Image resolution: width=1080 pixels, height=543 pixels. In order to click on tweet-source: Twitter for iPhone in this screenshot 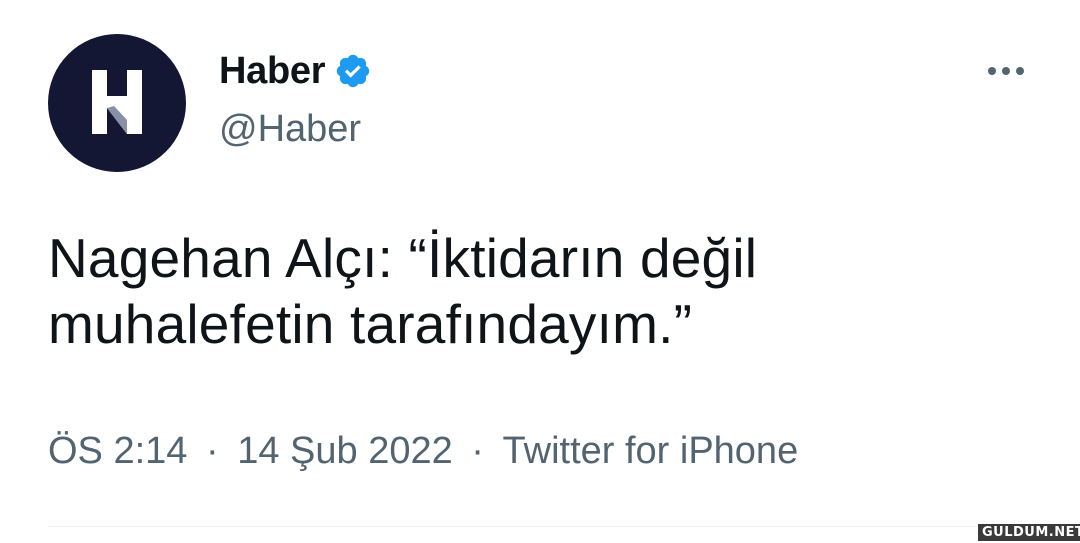, I will do `click(651, 451)`.